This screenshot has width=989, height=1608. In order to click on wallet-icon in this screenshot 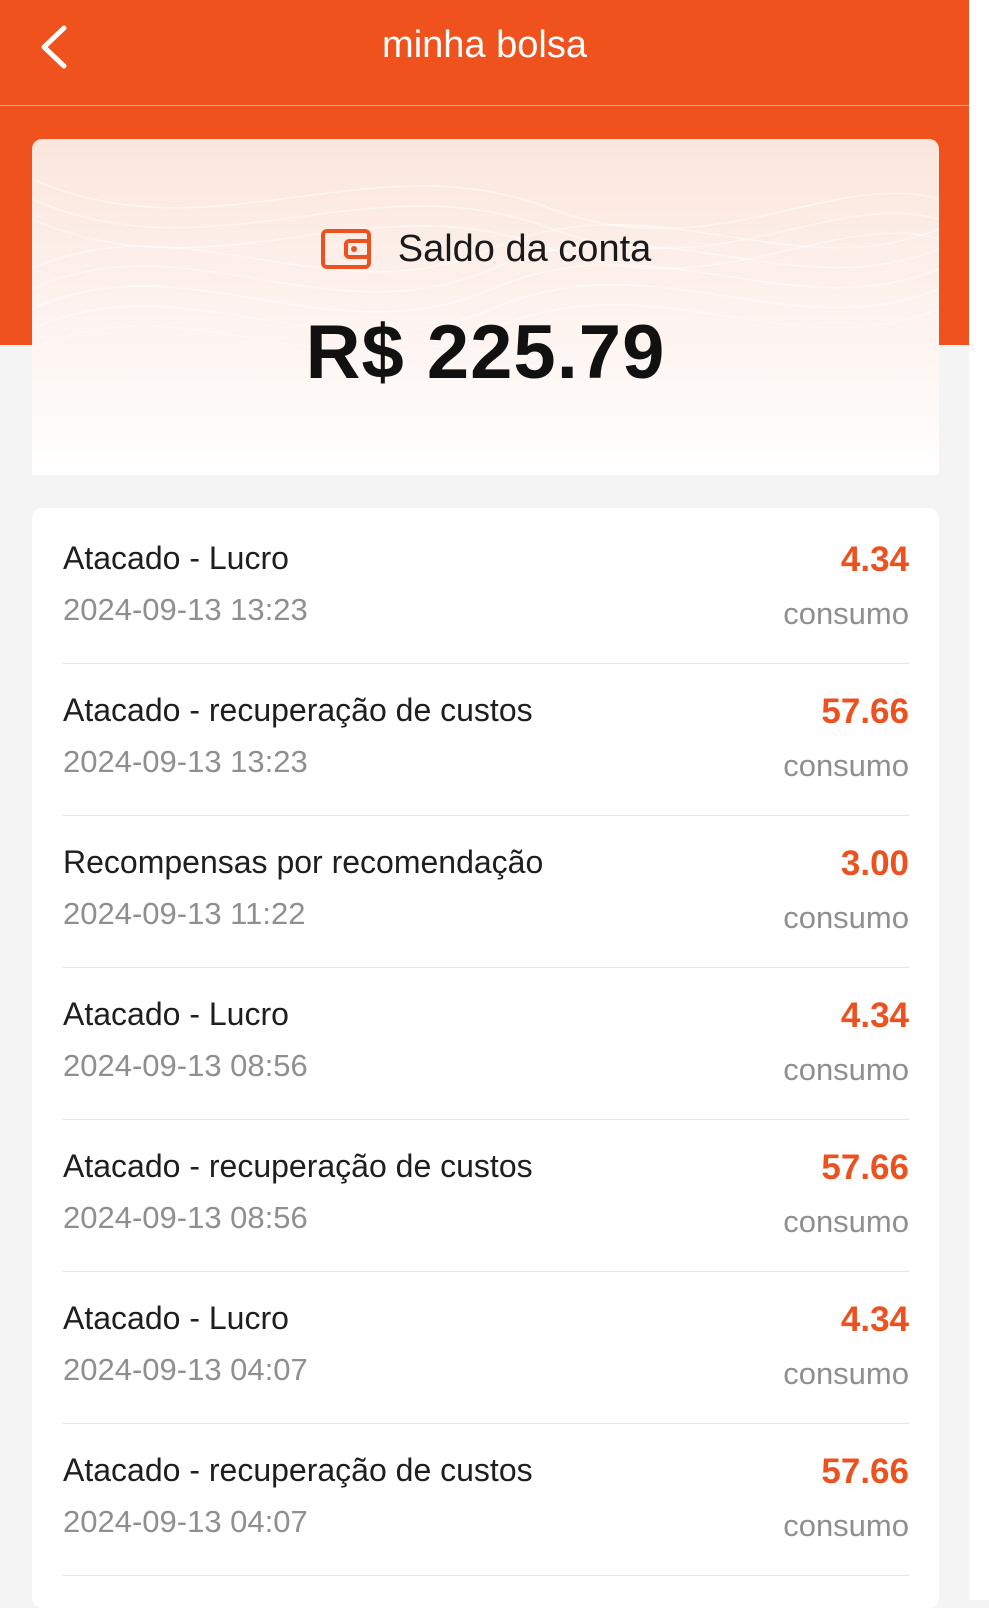, I will do `click(345, 249)`.